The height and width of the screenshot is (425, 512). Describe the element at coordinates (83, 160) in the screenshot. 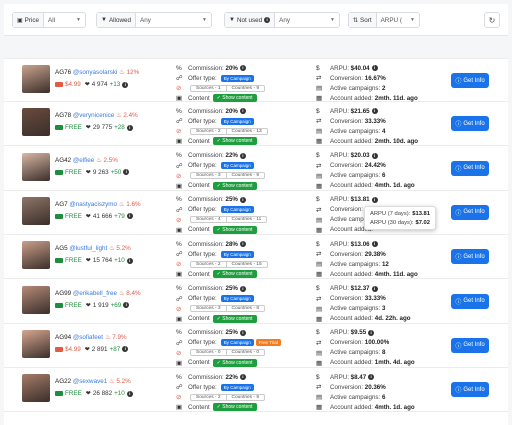

I see `handle-link: @elfiee` at that location.